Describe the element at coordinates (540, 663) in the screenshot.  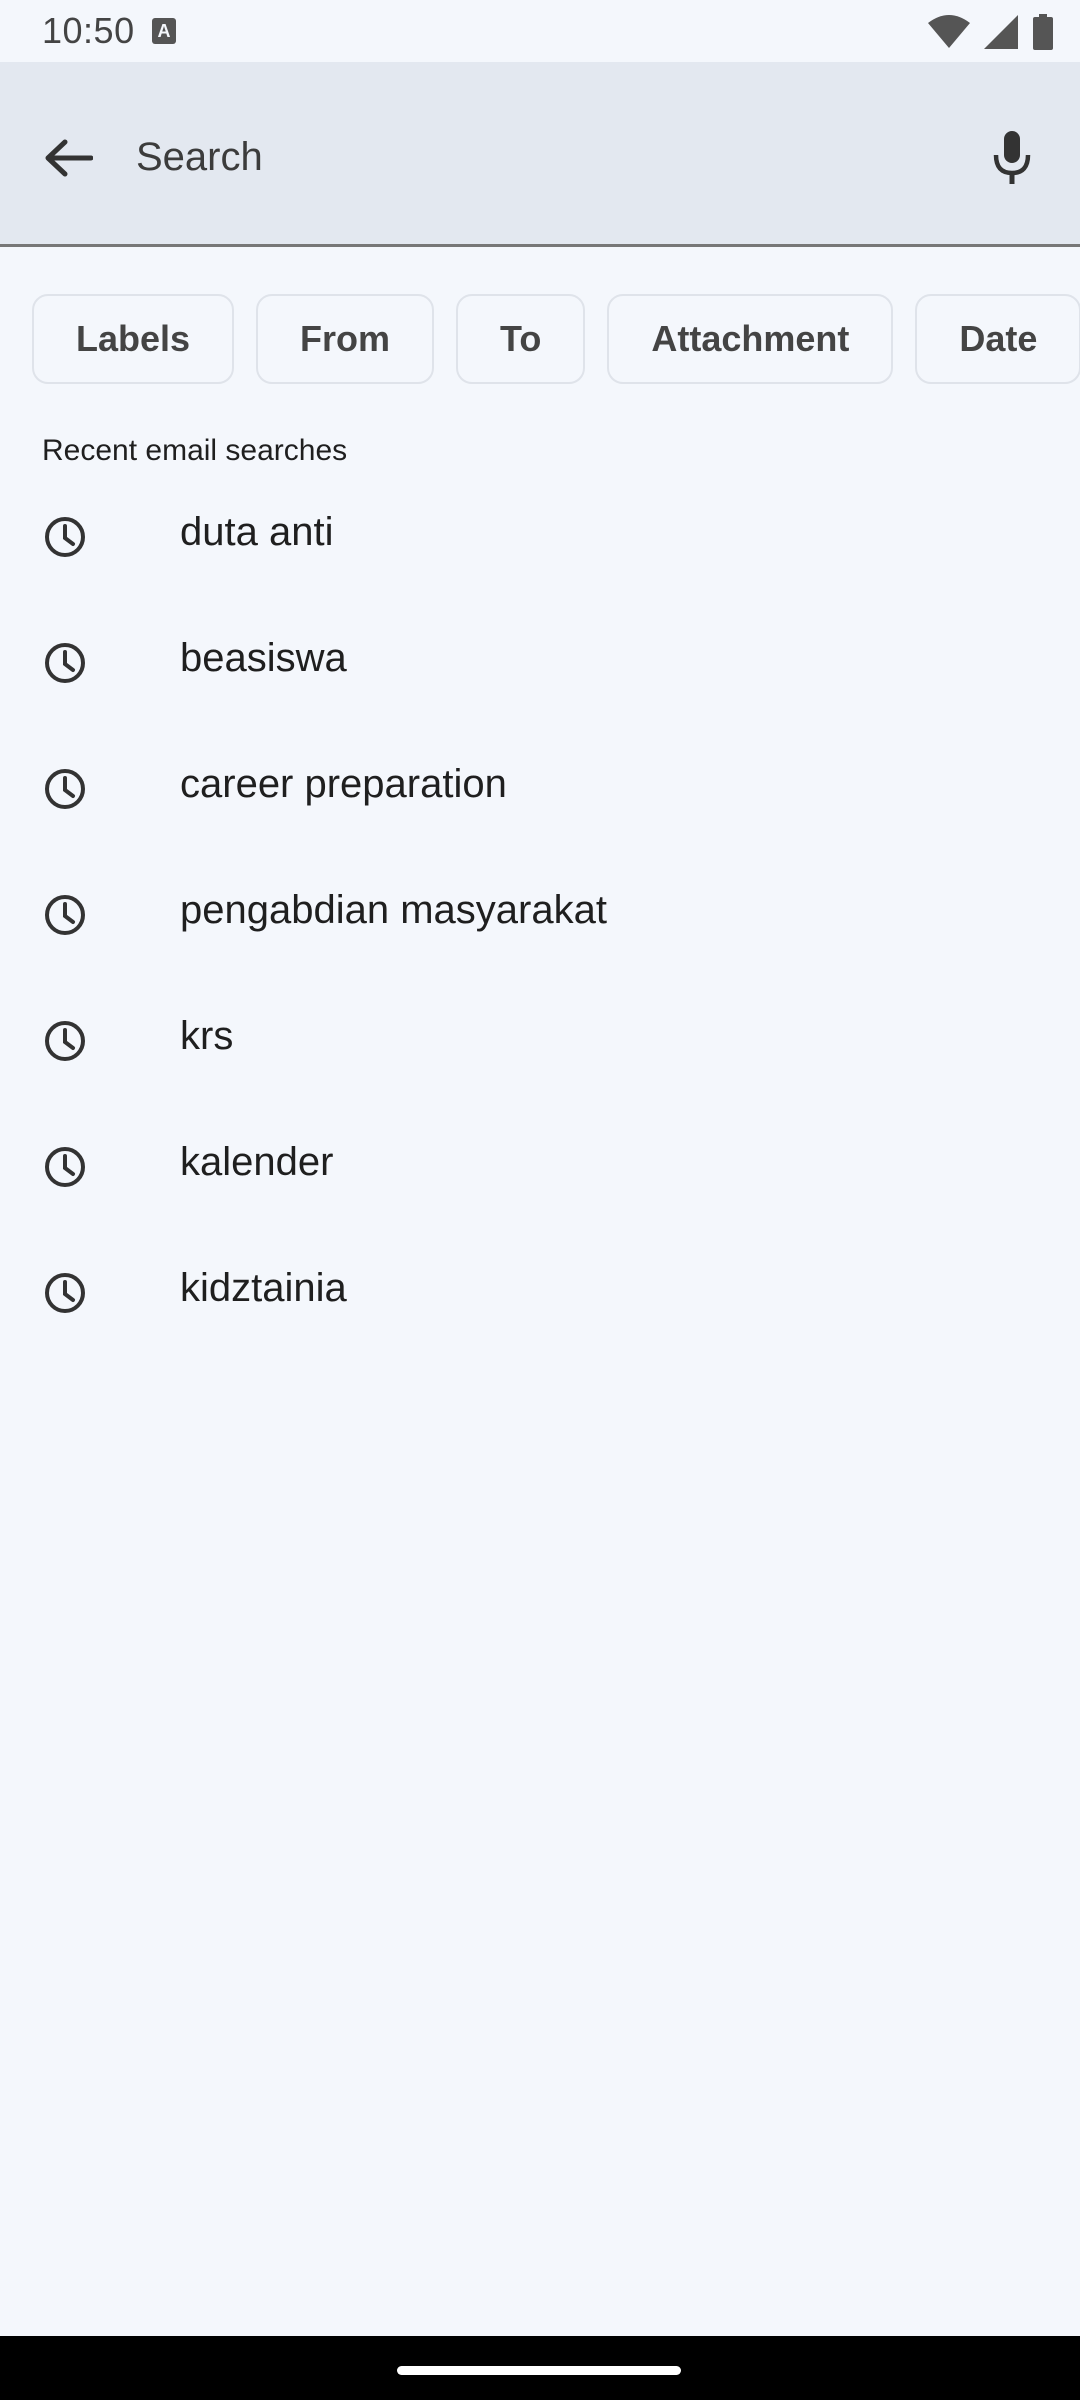
I see `recent-search-item: beasiswa` at that location.